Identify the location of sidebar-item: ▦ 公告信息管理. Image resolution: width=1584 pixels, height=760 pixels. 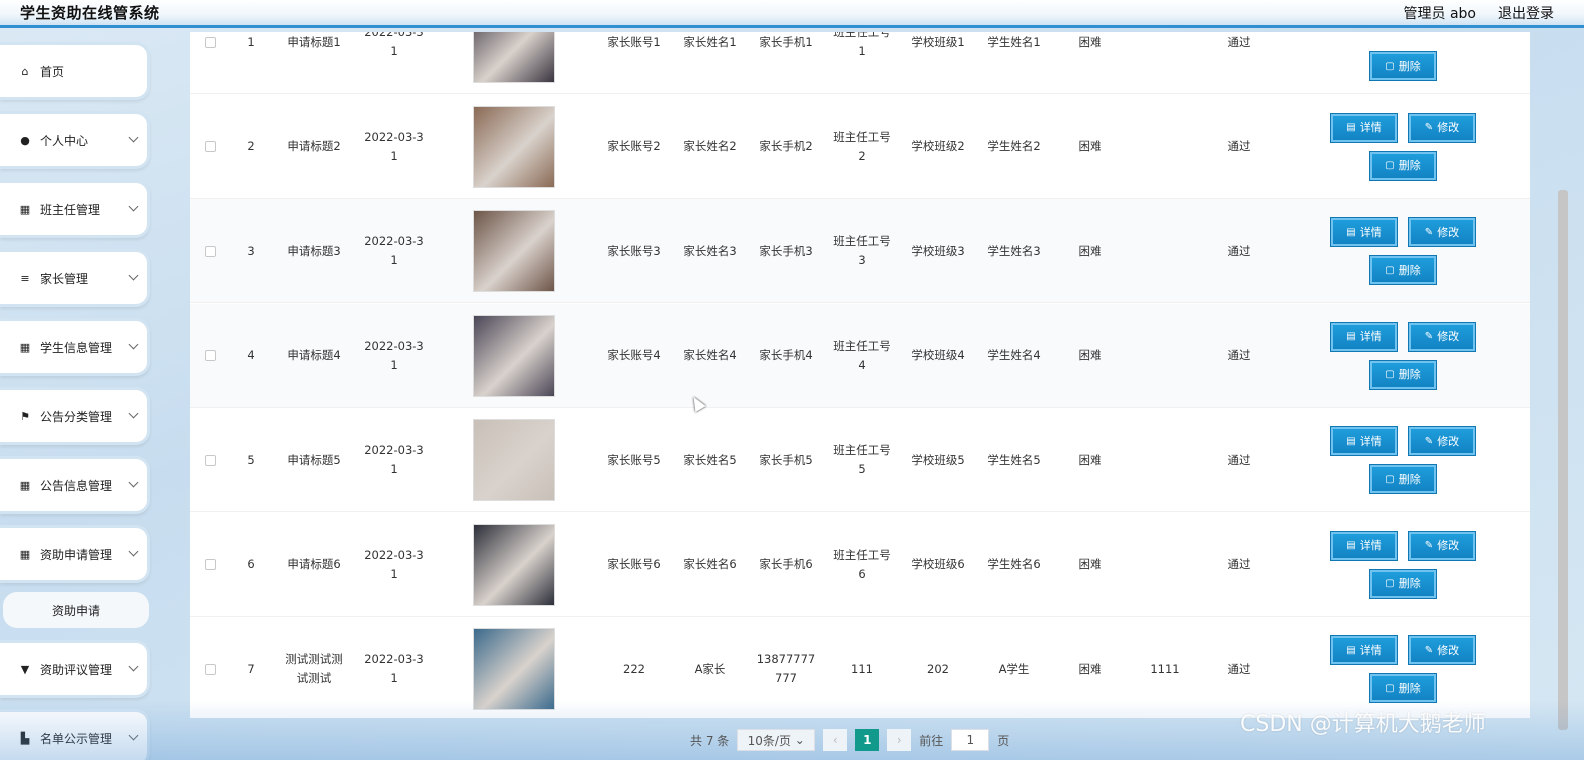
(75, 485).